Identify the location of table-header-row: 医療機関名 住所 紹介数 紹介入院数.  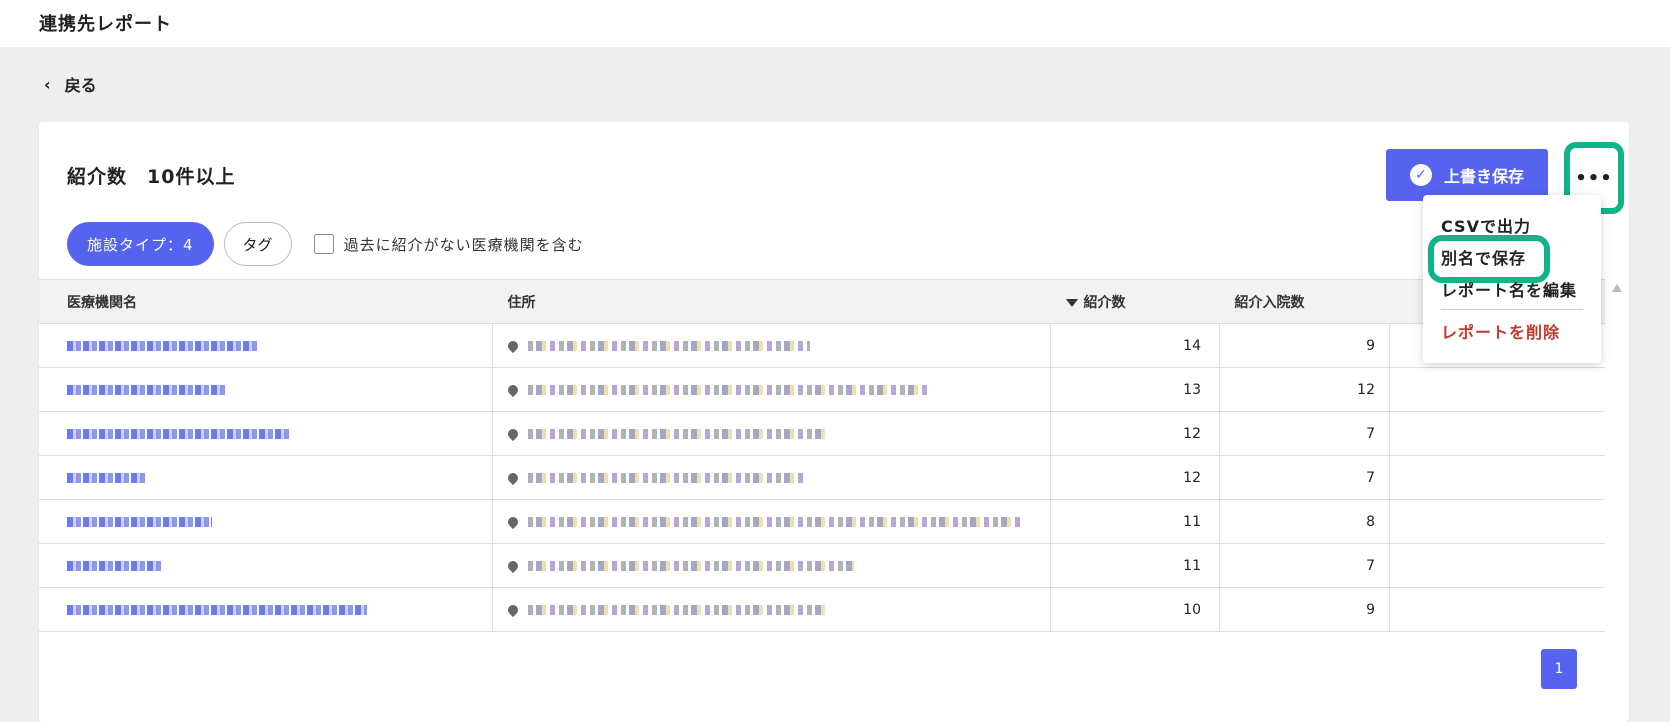
(822, 301).